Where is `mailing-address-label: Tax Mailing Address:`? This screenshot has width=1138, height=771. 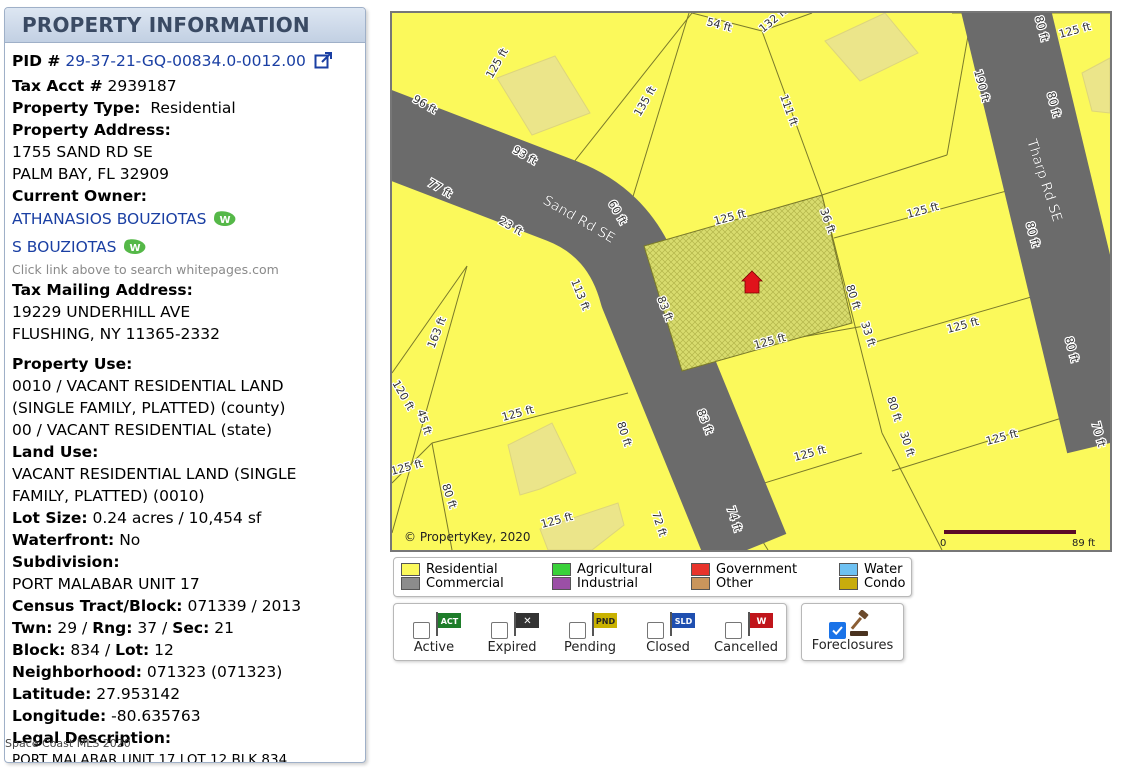 mailing-address-label: Tax Mailing Address: is located at coordinates (102, 290).